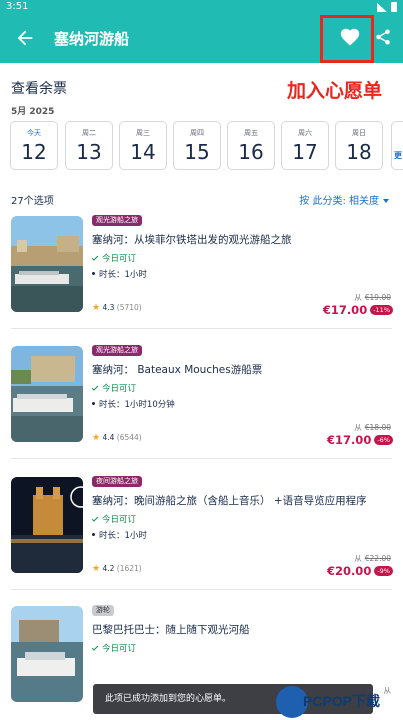  Describe the element at coordinates (192, 240) in the screenshot. I see `tour-name: 塞纳河：从埃菲尔铁塔出发的观光游船之旅` at that location.